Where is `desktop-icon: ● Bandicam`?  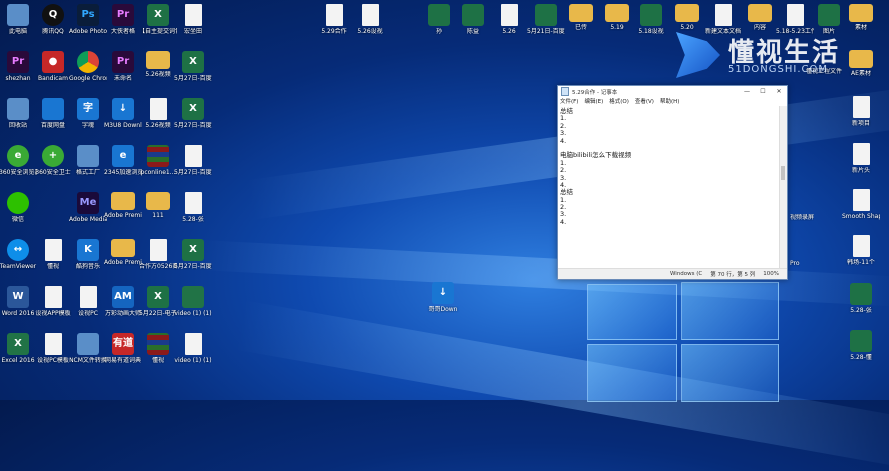 desktop-icon: ● Bandicam is located at coordinates (53, 66).